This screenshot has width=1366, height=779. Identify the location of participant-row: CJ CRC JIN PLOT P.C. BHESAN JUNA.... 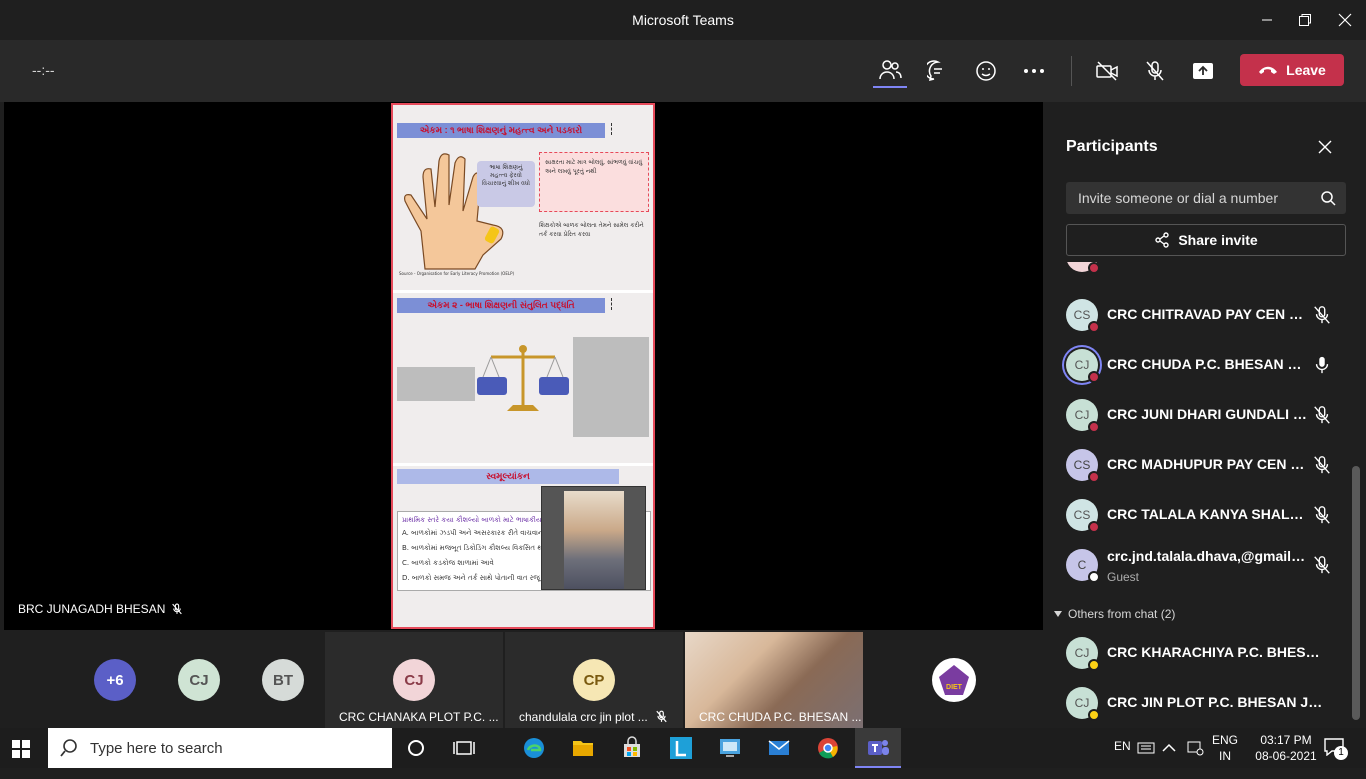
(1201, 703).